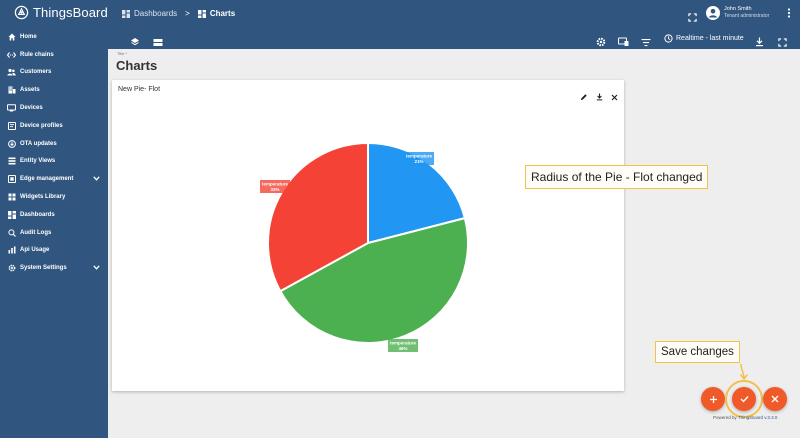 Image resolution: width=800 pixels, height=438 pixels. I want to click on sidebar-item-devices: Devices, so click(54, 108).